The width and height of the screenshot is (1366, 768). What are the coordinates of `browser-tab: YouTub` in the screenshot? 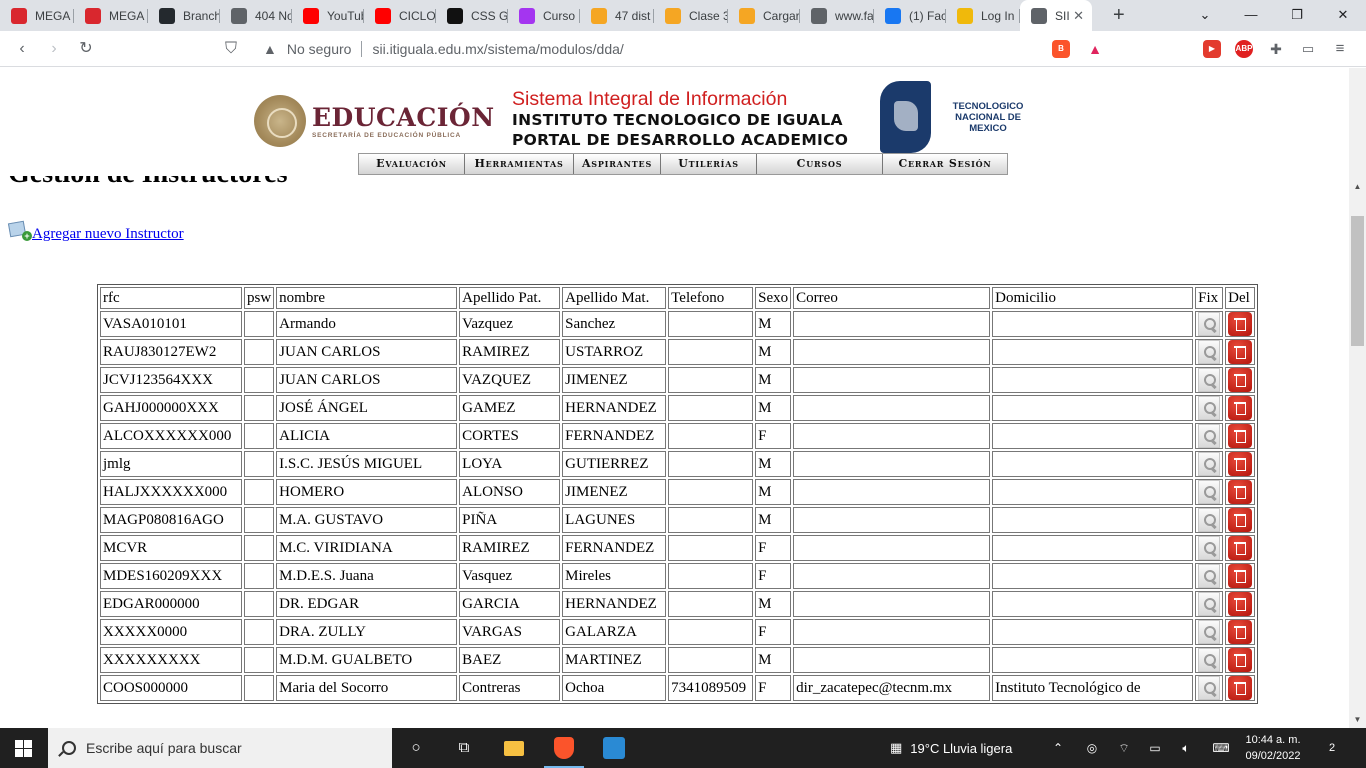 It's located at (328, 15).